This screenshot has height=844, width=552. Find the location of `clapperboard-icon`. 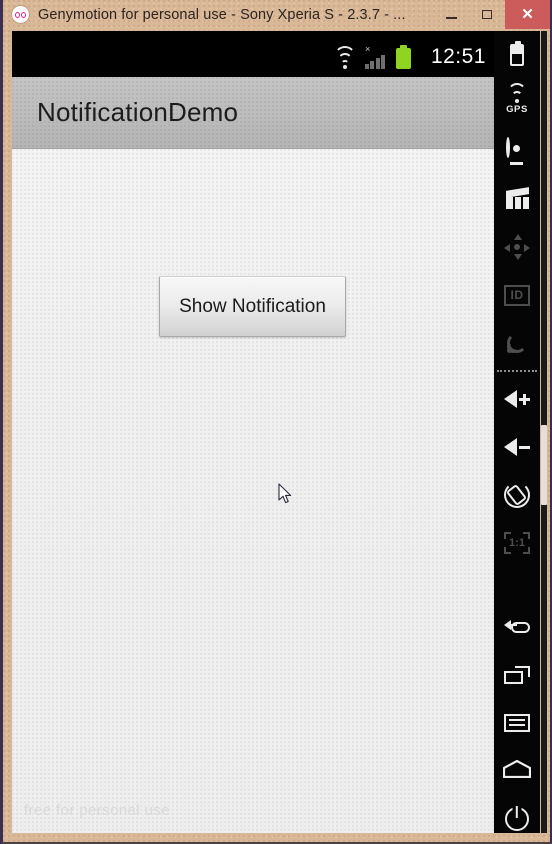

clapperboard-icon is located at coordinates (517, 198).